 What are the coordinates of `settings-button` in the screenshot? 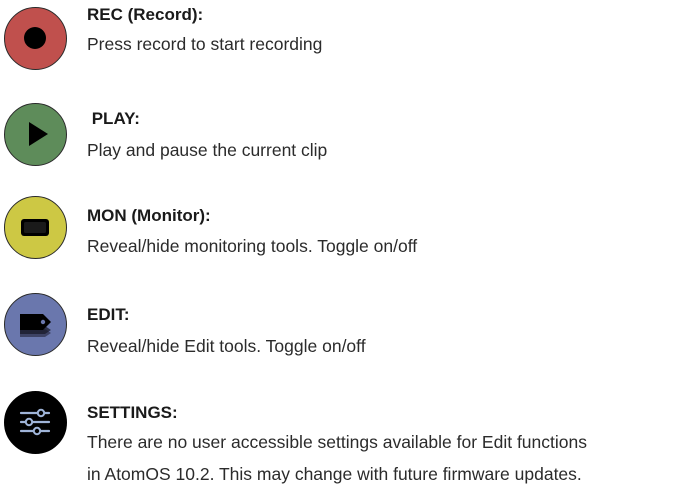 It's located at (35, 422).